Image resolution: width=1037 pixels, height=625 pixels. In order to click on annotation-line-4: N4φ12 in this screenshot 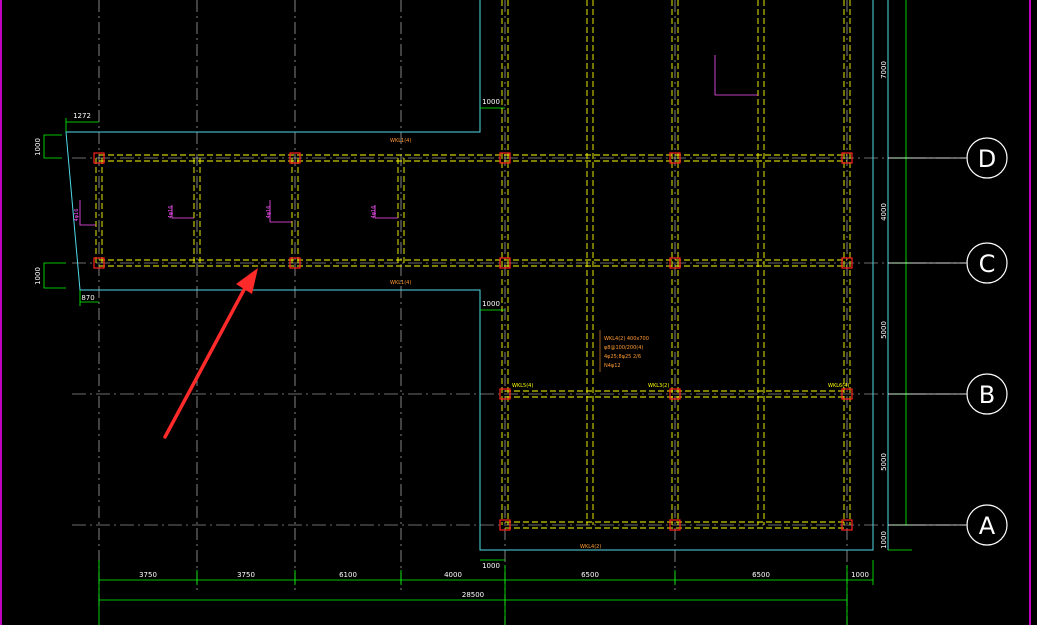, I will do `click(612, 366)`.